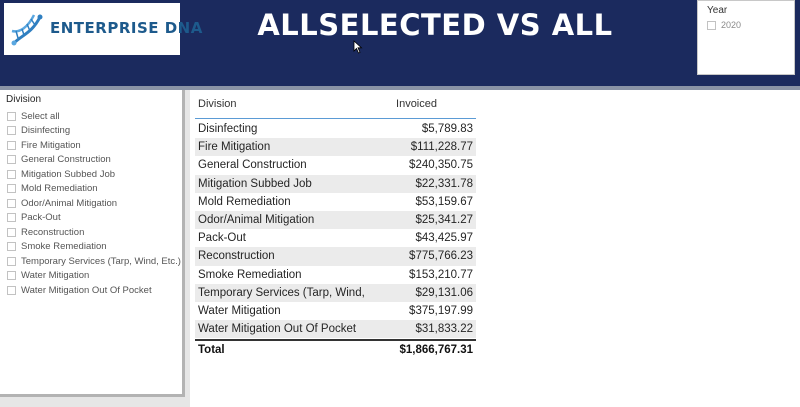  I want to click on table-row: Mitigation Subbed Job $22,331.78, so click(335, 183).